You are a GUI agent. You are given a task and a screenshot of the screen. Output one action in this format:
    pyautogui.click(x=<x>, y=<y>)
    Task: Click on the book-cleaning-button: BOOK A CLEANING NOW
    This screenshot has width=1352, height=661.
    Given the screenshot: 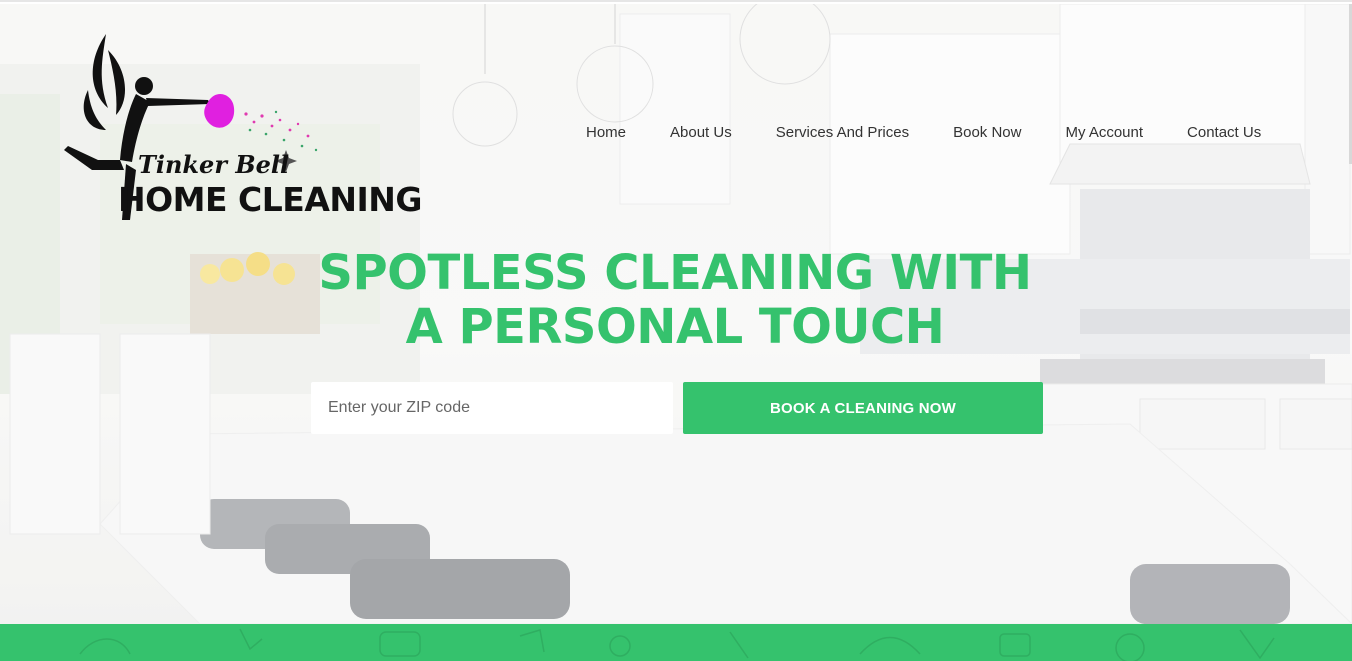 What is the action you would take?
    pyautogui.click(x=863, y=408)
    